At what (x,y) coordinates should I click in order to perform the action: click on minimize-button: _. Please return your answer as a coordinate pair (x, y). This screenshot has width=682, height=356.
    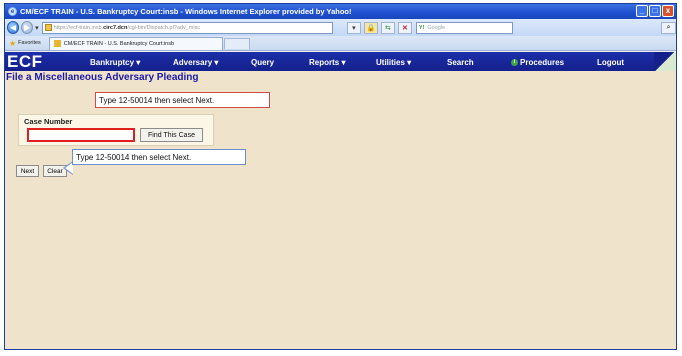
    Looking at the image, I should click on (642, 11).